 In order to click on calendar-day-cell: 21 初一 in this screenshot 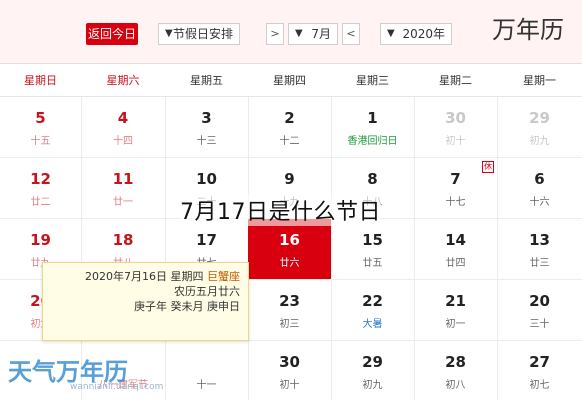, I will do `click(455, 310)`.